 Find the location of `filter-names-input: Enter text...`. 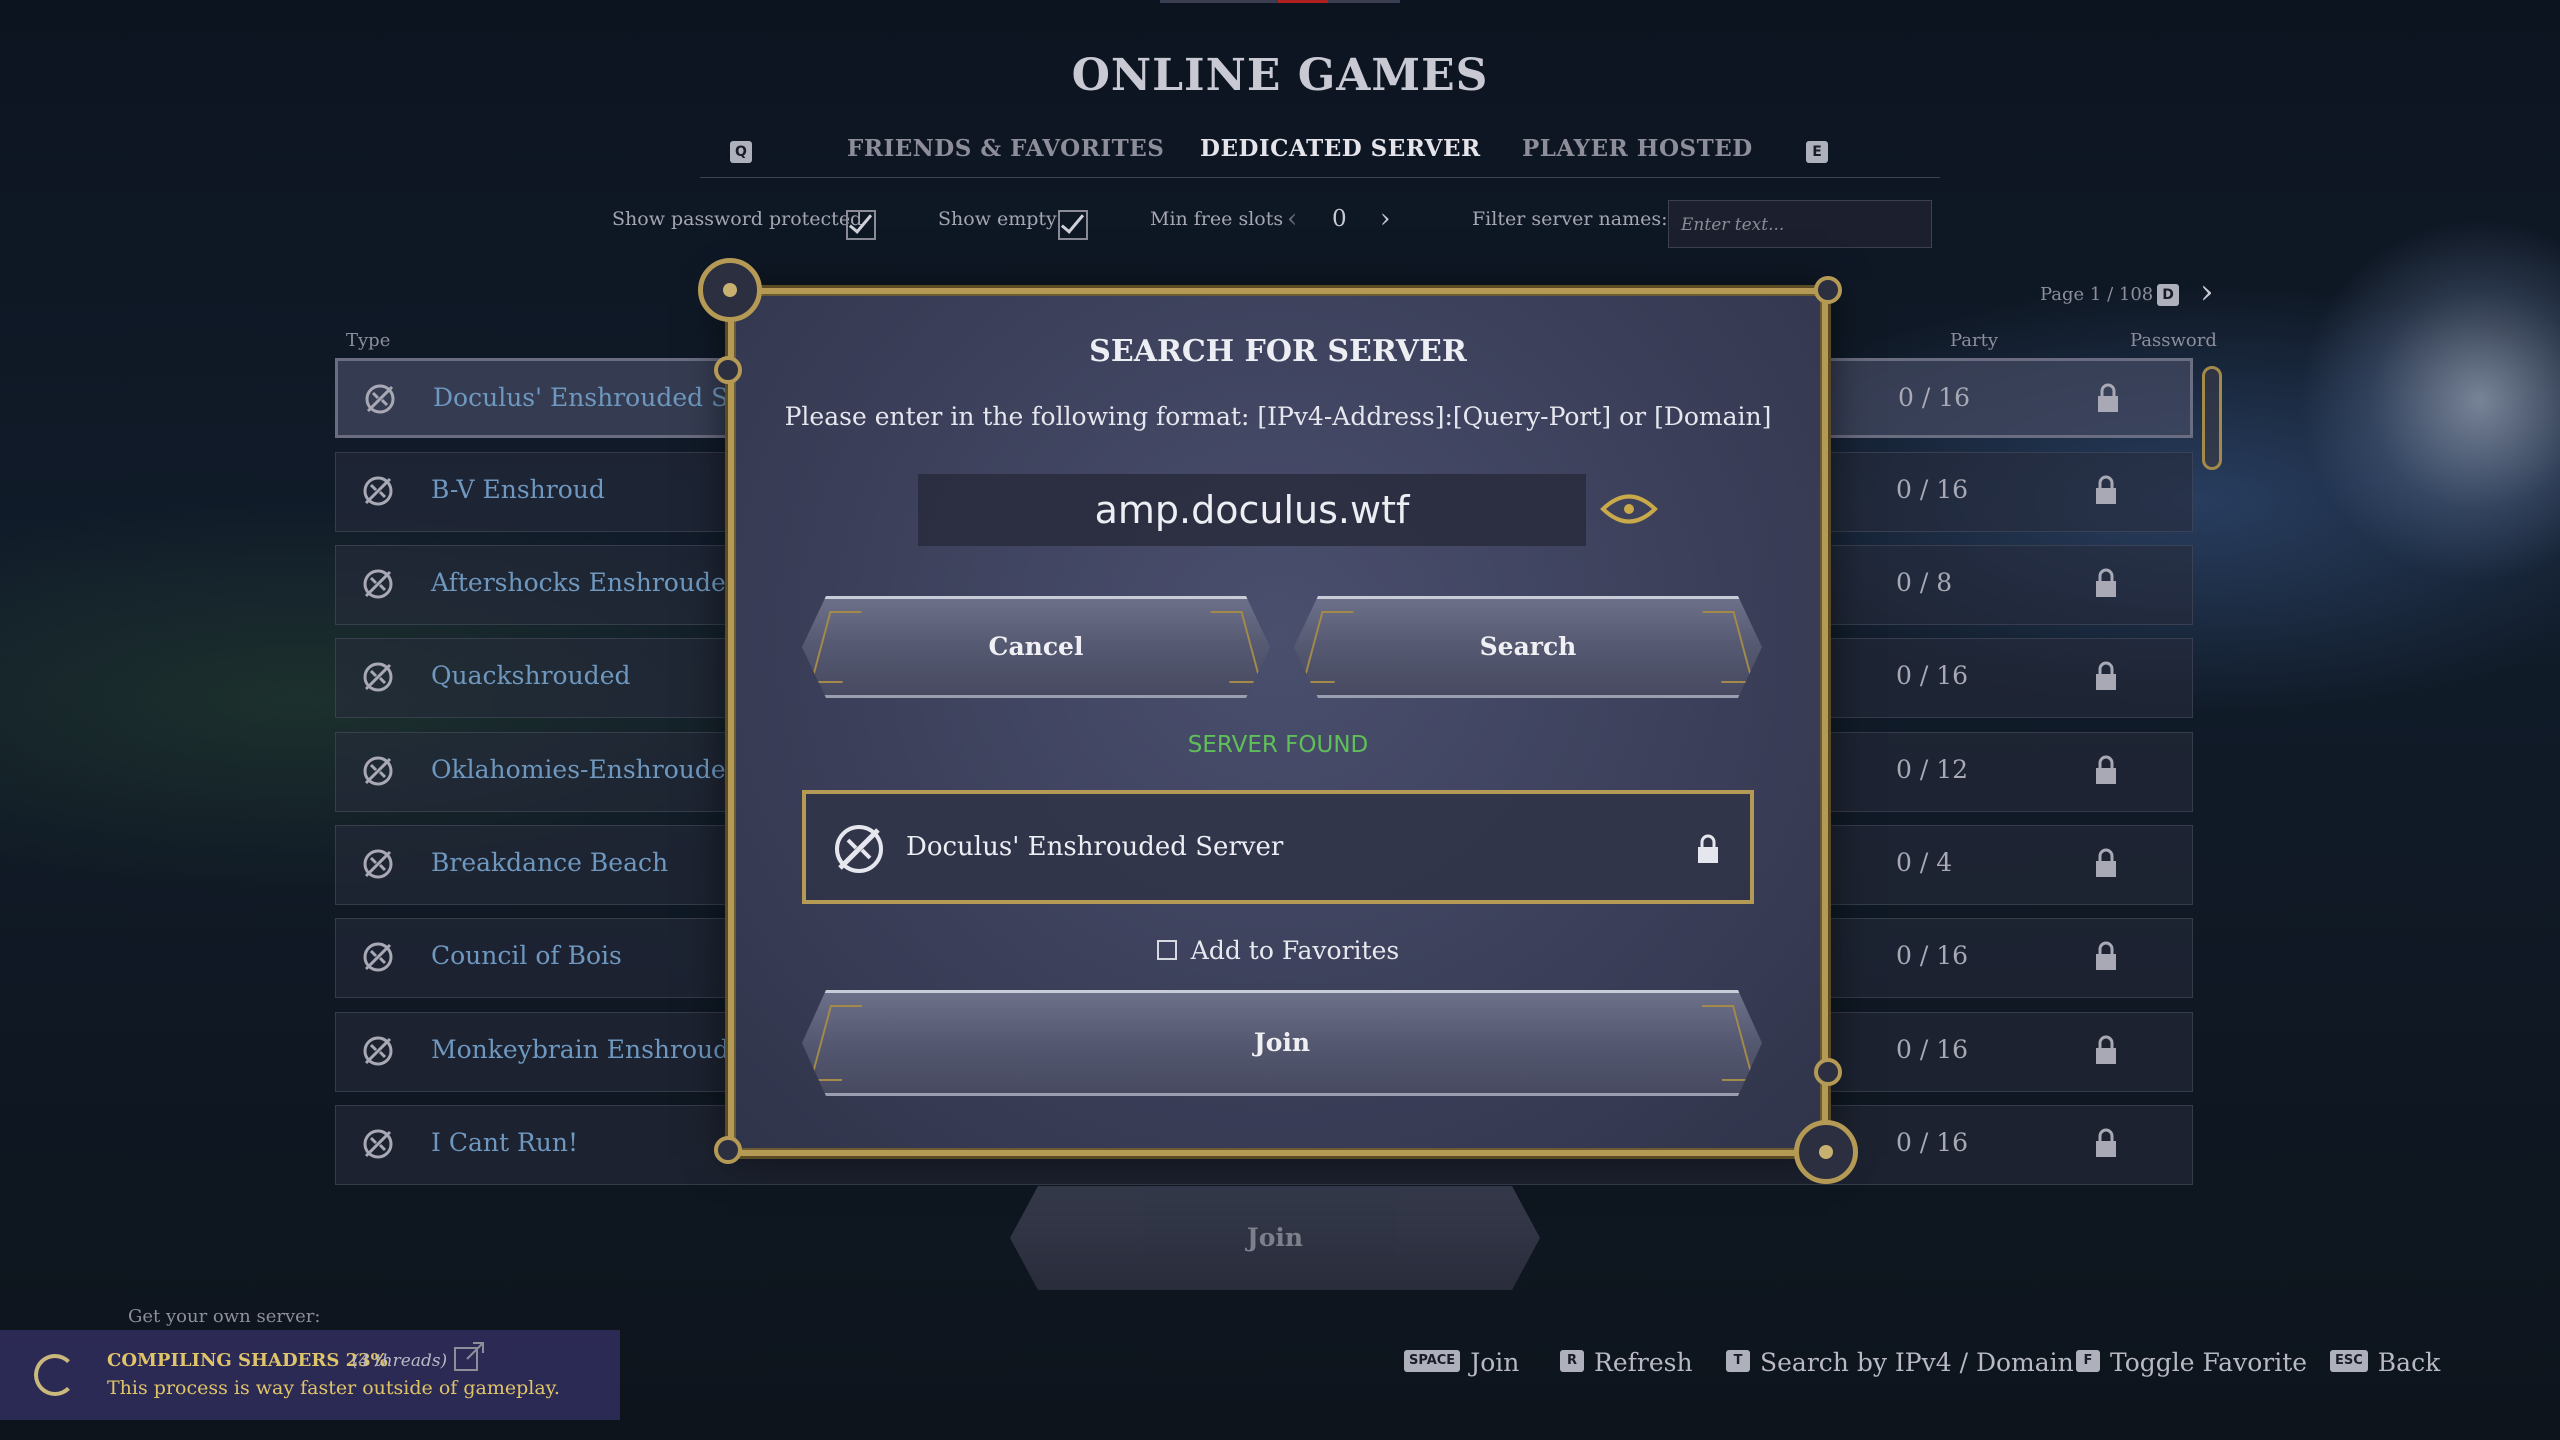

filter-names-input: Enter text... is located at coordinates (1800, 224).